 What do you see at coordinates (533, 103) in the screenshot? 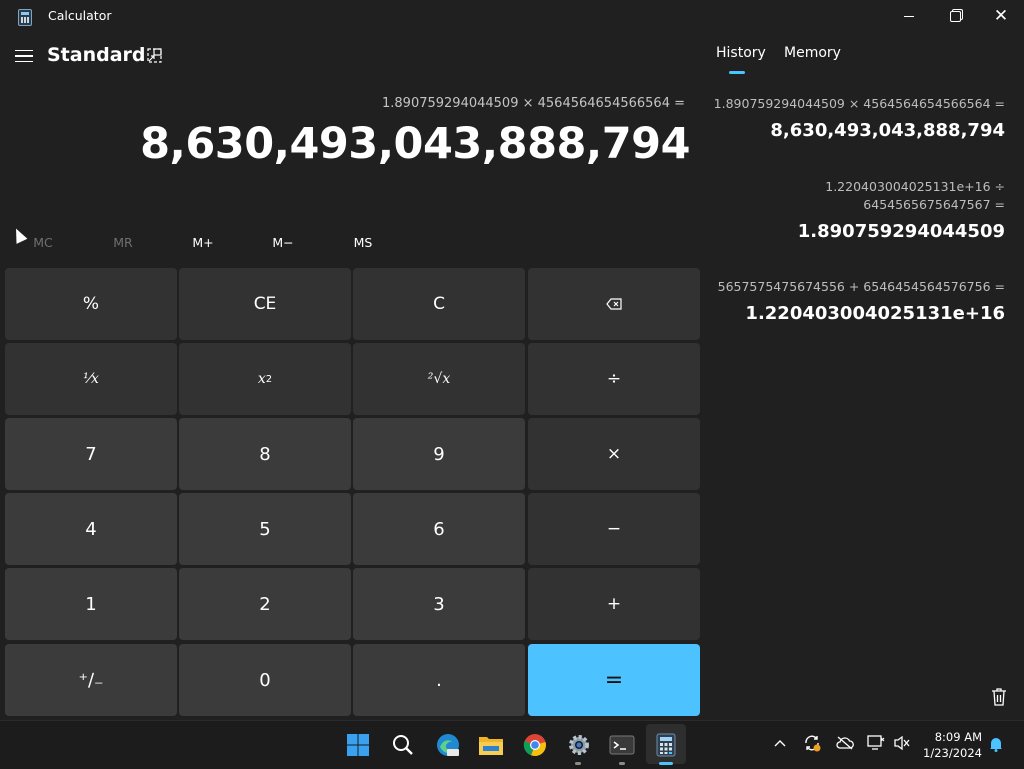
I see `expression-display: 1.890759294044509 × 4564564654566564 =` at bounding box center [533, 103].